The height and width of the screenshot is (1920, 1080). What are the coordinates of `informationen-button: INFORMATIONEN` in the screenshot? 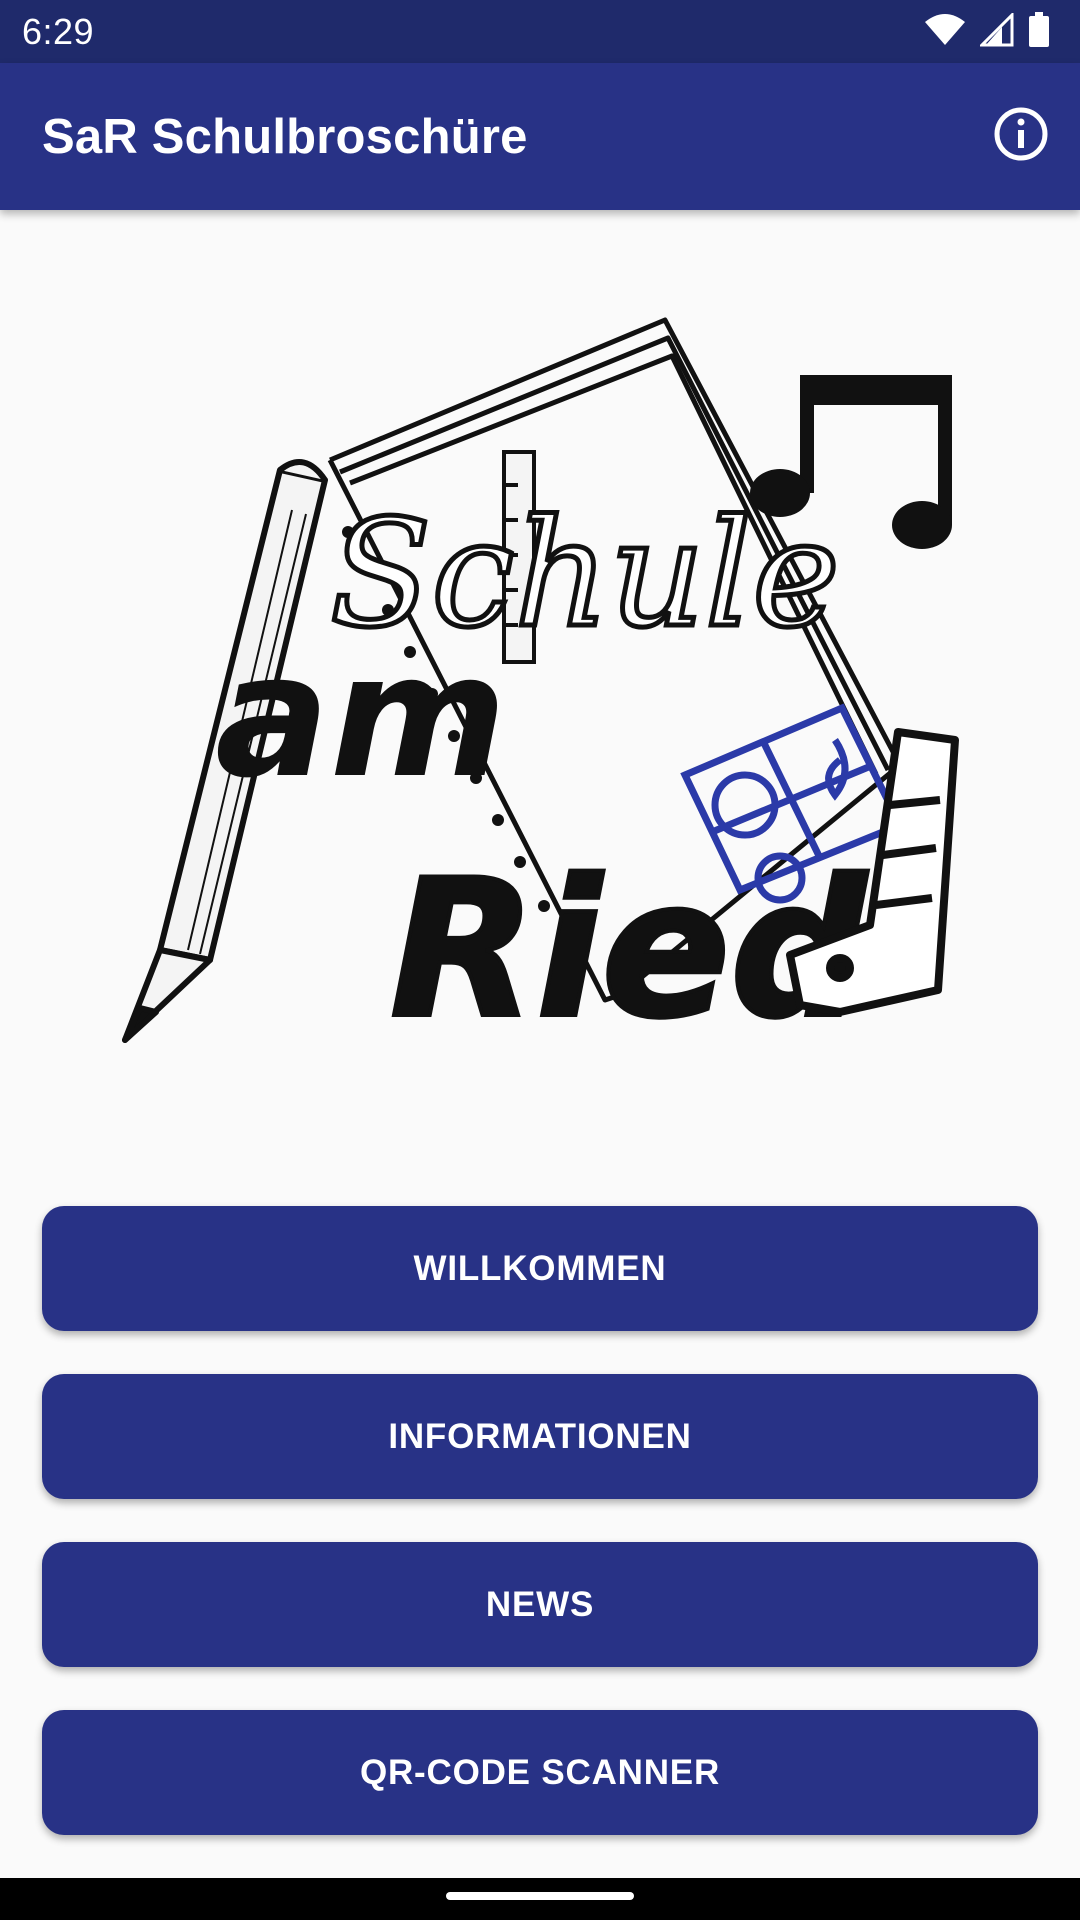 It's located at (540, 1436).